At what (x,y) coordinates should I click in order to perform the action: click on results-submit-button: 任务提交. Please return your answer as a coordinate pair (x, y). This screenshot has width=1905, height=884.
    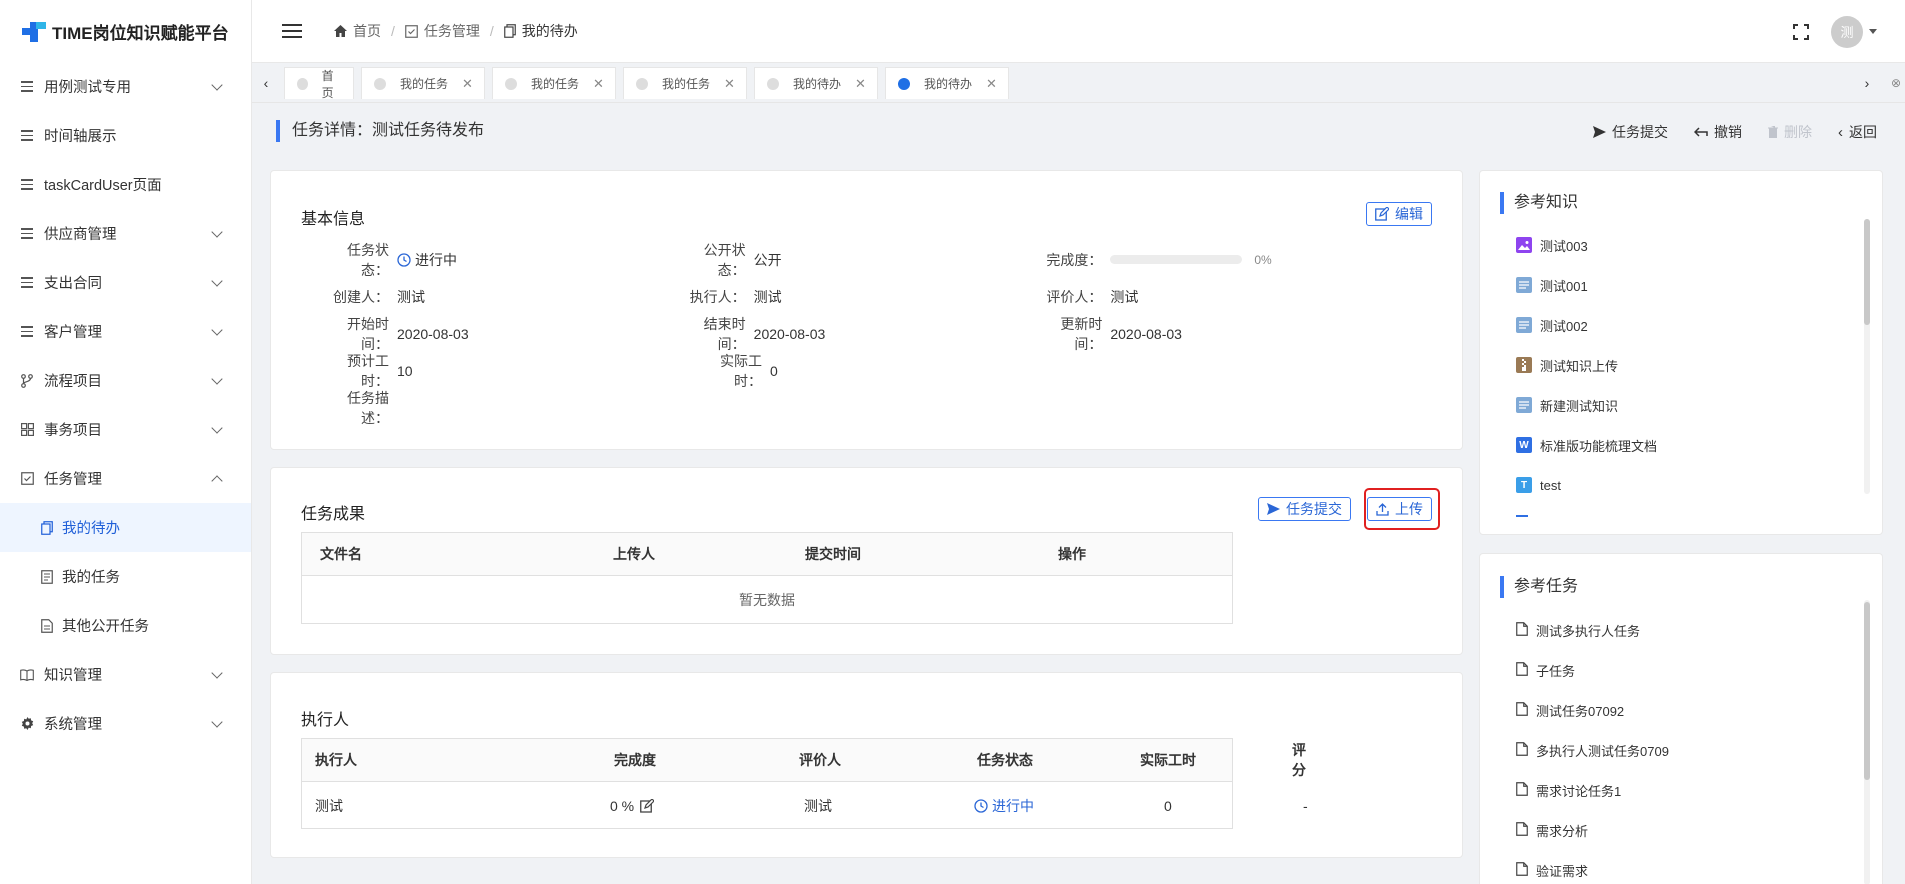
    Looking at the image, I should click on (1304, 509).